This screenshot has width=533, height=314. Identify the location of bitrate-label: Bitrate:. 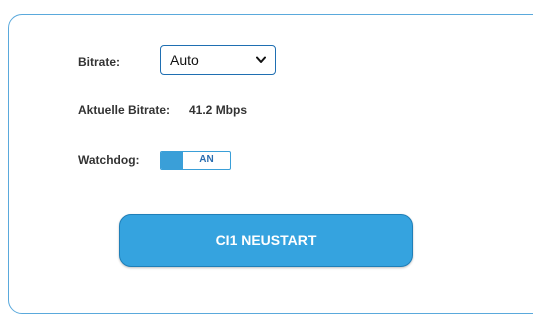
(99, 62).